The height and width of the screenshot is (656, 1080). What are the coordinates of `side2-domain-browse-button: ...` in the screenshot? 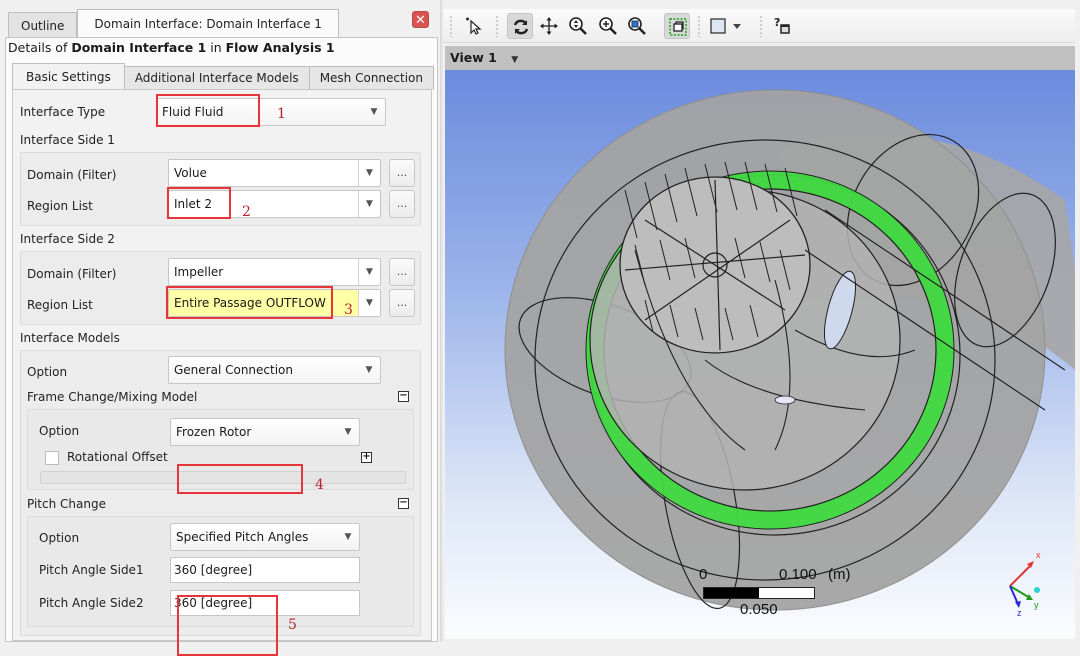 It's located at (402, 272).